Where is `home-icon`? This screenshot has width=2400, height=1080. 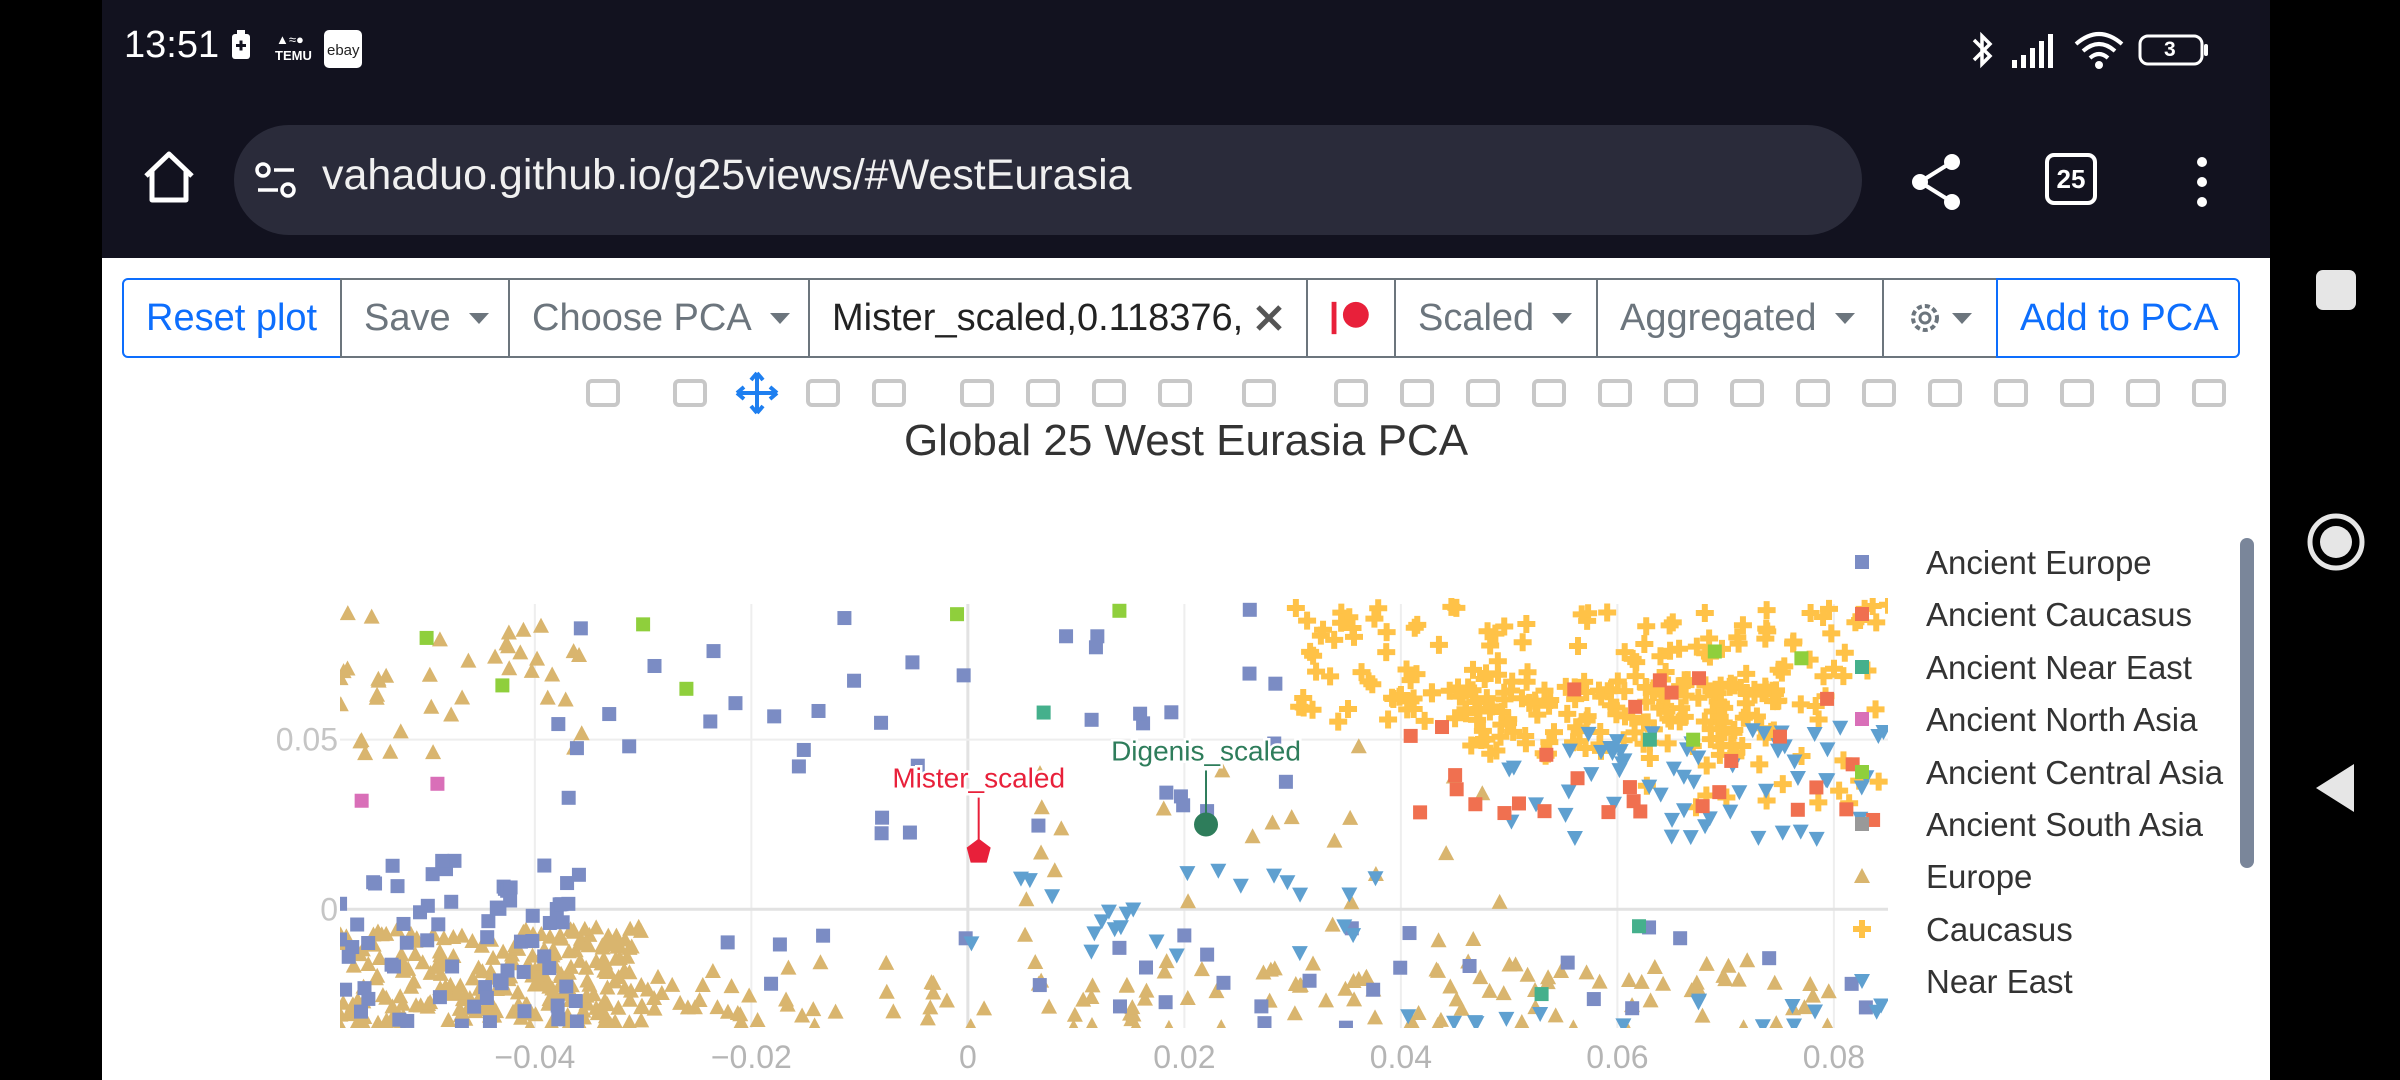
home-icon is located at coordinates (169, 177).